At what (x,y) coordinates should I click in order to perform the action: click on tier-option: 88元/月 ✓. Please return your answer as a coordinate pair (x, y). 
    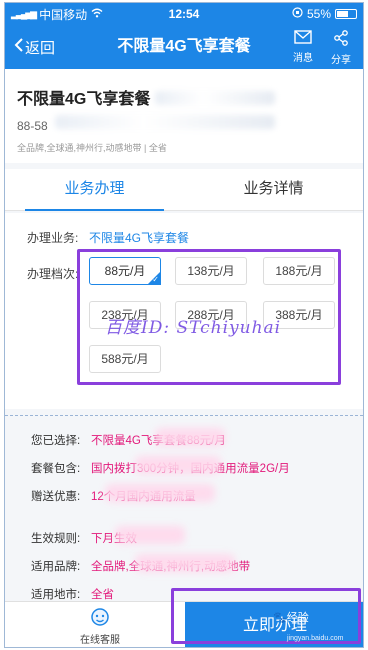
    Looking at the image, I should click on (125, 271).